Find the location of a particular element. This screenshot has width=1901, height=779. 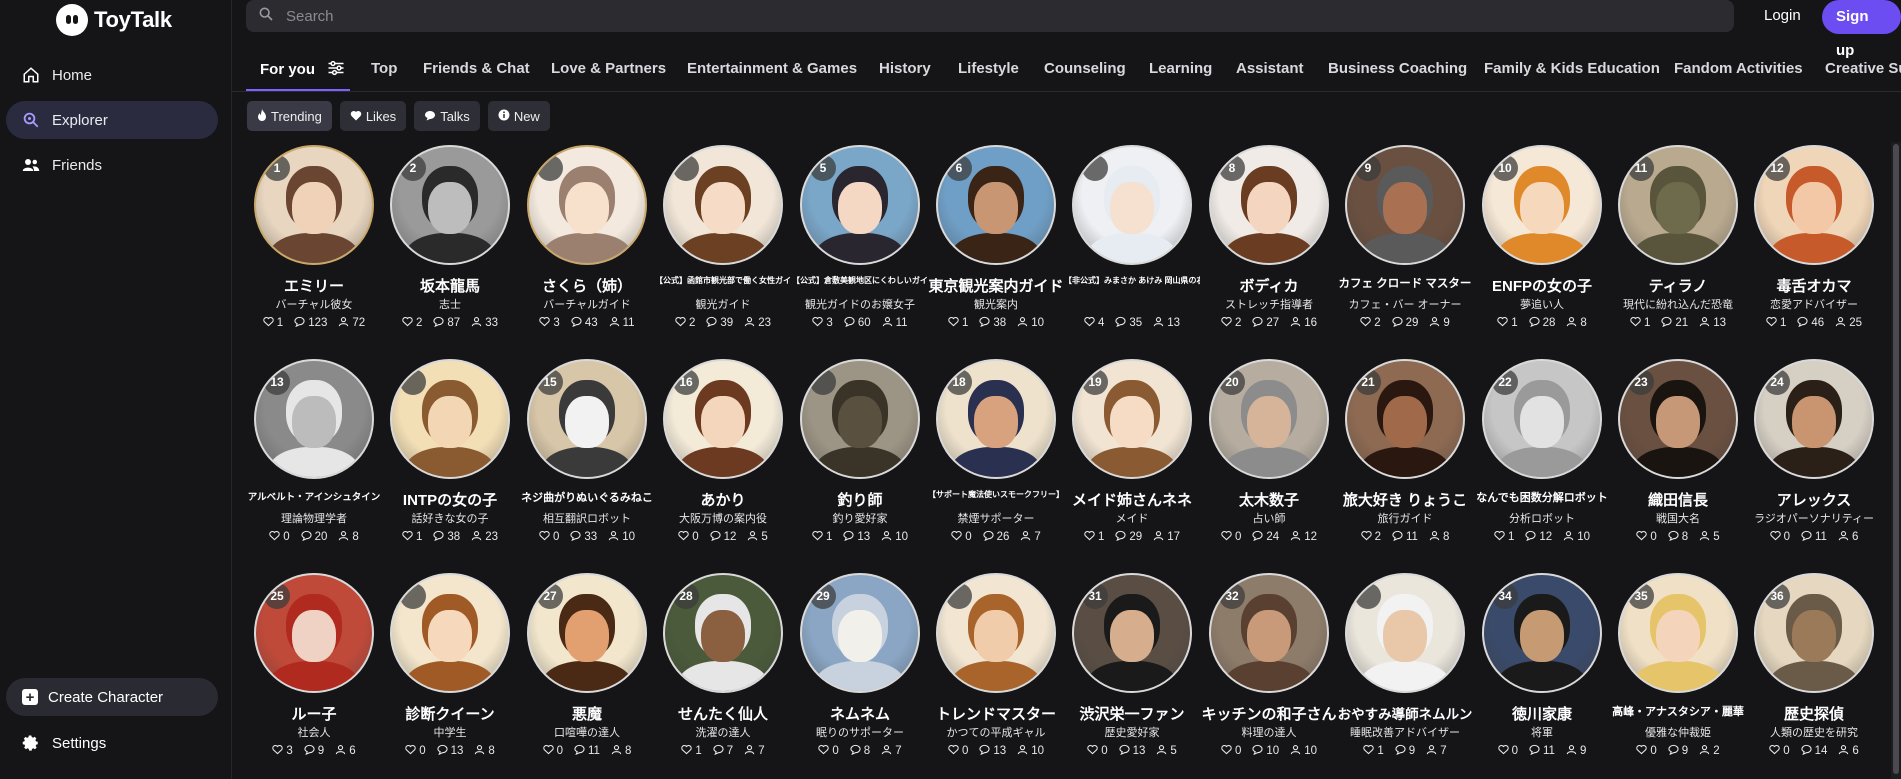

sliders-icon is located at coordinates (336, 70).